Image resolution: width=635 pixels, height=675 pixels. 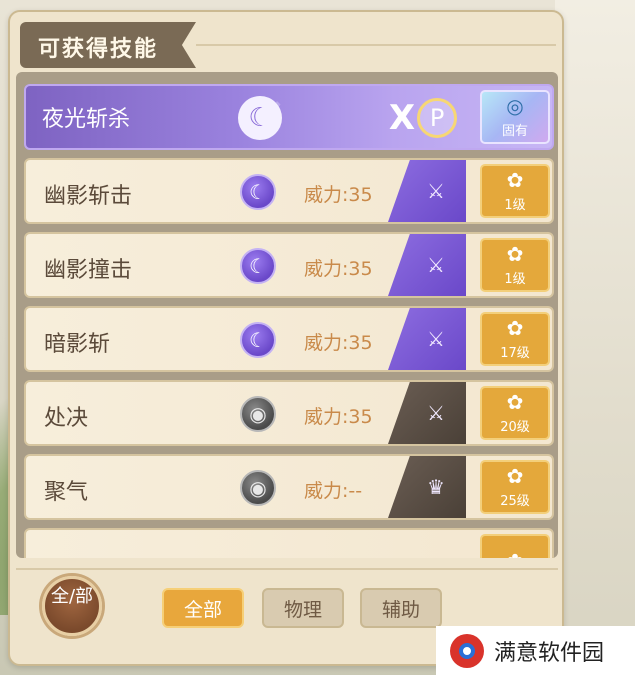 I want to click on skill-row: 幽影撞击 ☾ 威力:35 ⚔ ✿ 1级, so click(x=289, y=265).